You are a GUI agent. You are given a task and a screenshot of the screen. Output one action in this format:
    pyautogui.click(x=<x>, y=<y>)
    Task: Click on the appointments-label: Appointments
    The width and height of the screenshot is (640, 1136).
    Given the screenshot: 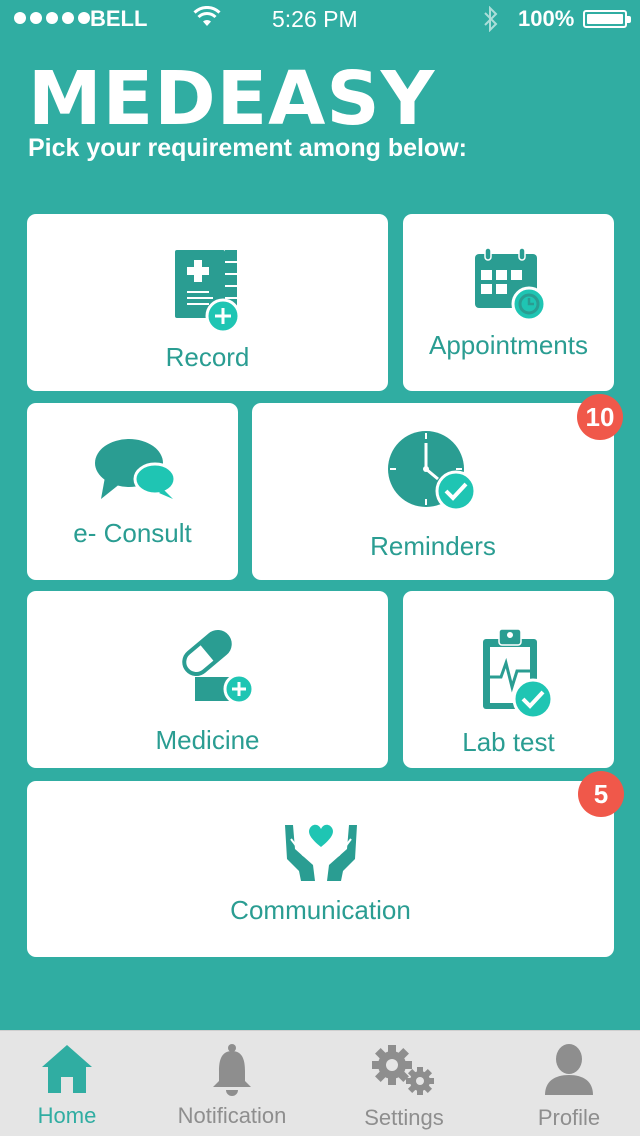 What is the action you would take?
    pyautogui.click(x=508, y=345)
    